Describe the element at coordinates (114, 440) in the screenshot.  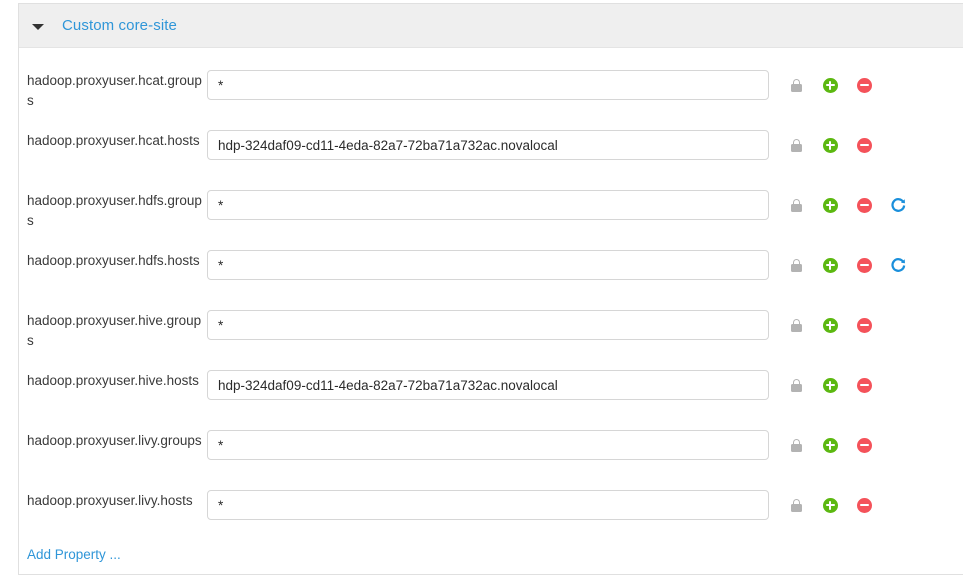
I see `property-label: hadoop.proxyuser.livy.groups` at that location.